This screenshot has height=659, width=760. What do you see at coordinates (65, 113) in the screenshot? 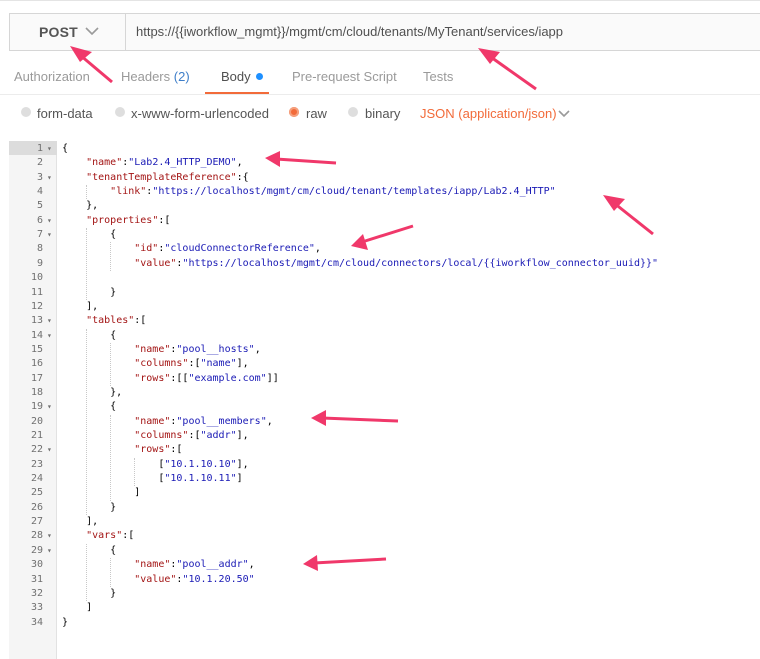
I see `option-form-data: form-data` at bounding box center [65, 113].